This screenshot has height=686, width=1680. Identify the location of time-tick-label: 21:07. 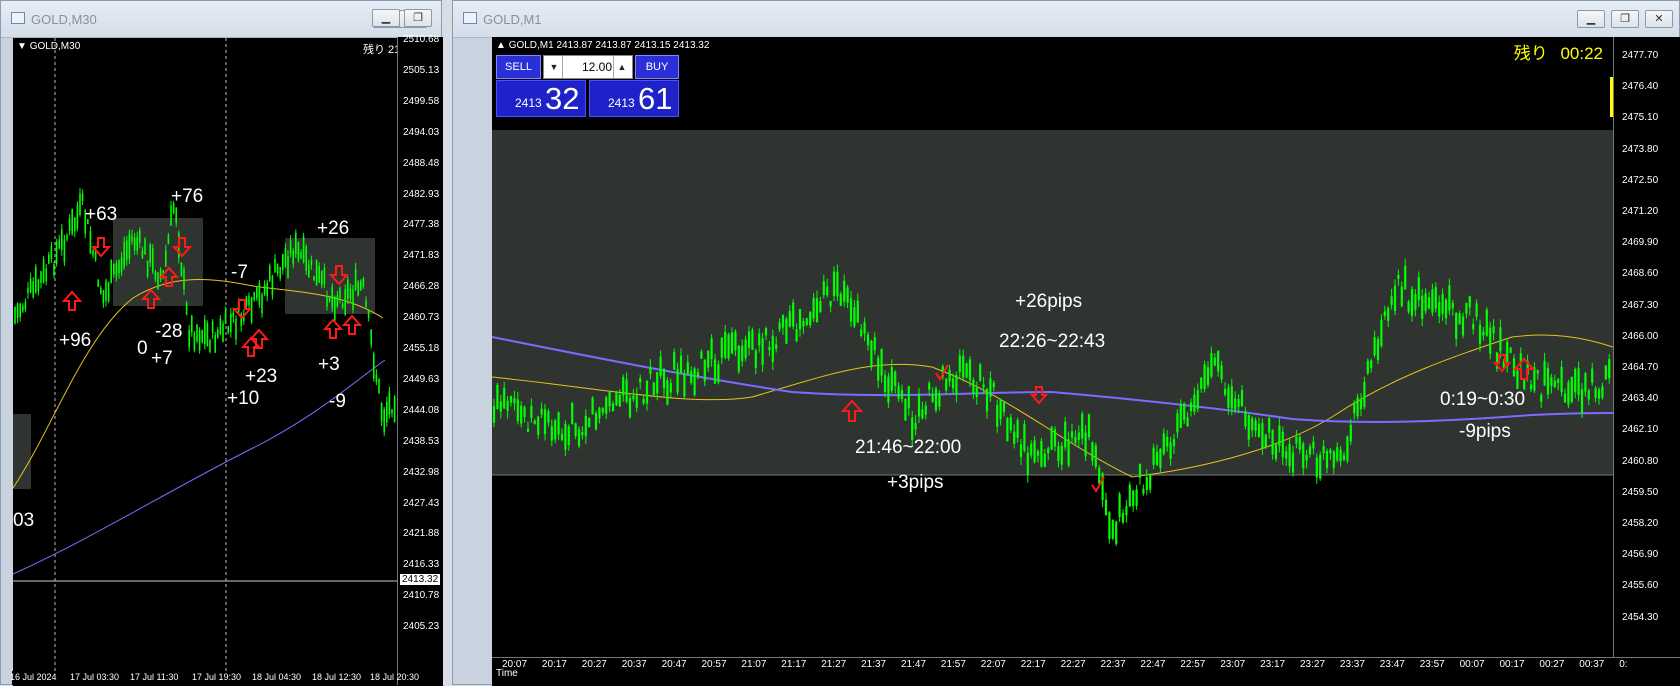
(754, 664).